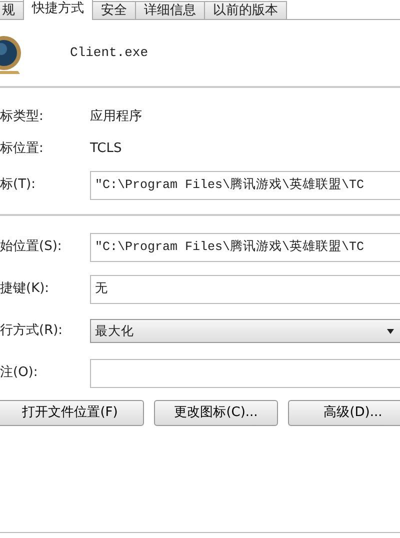 Image resolution: width=400 pixels, height=538 pixels. I want to click on field-label: 注(O):, so click(19, 373).